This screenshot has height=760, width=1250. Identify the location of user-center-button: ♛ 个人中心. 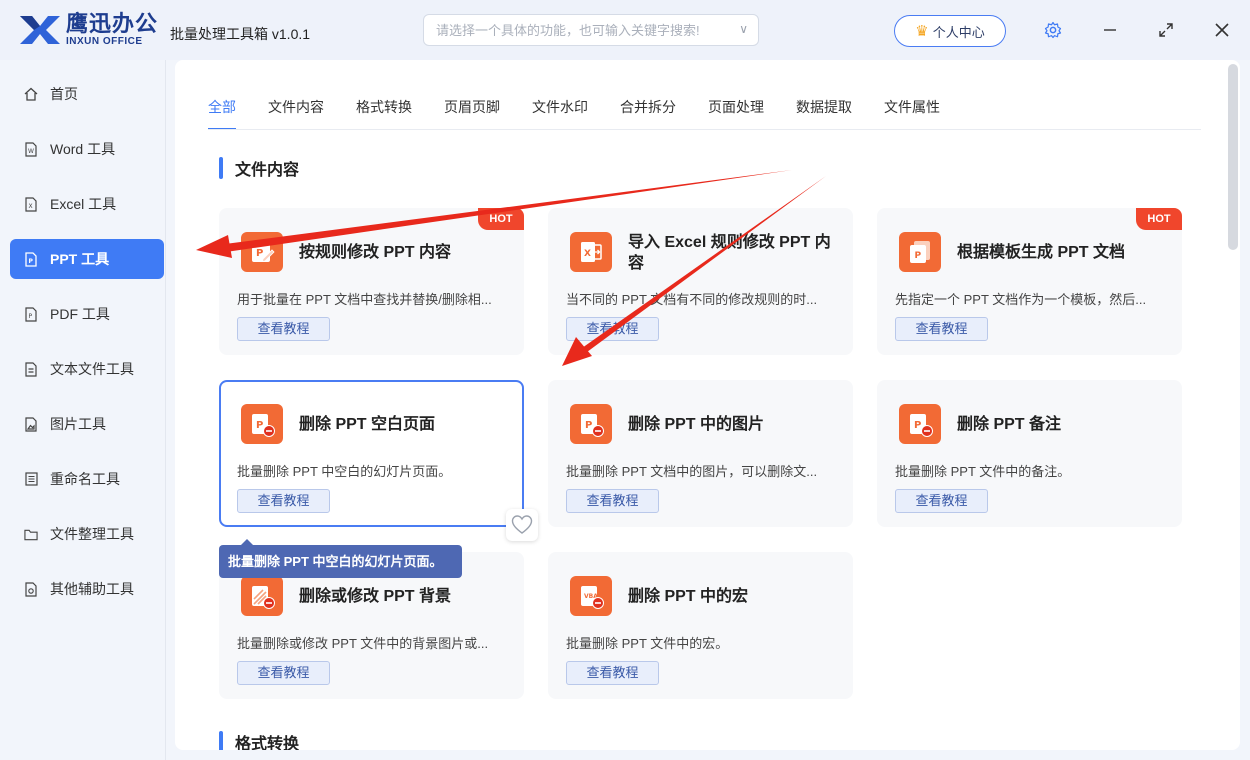
(950, 31).